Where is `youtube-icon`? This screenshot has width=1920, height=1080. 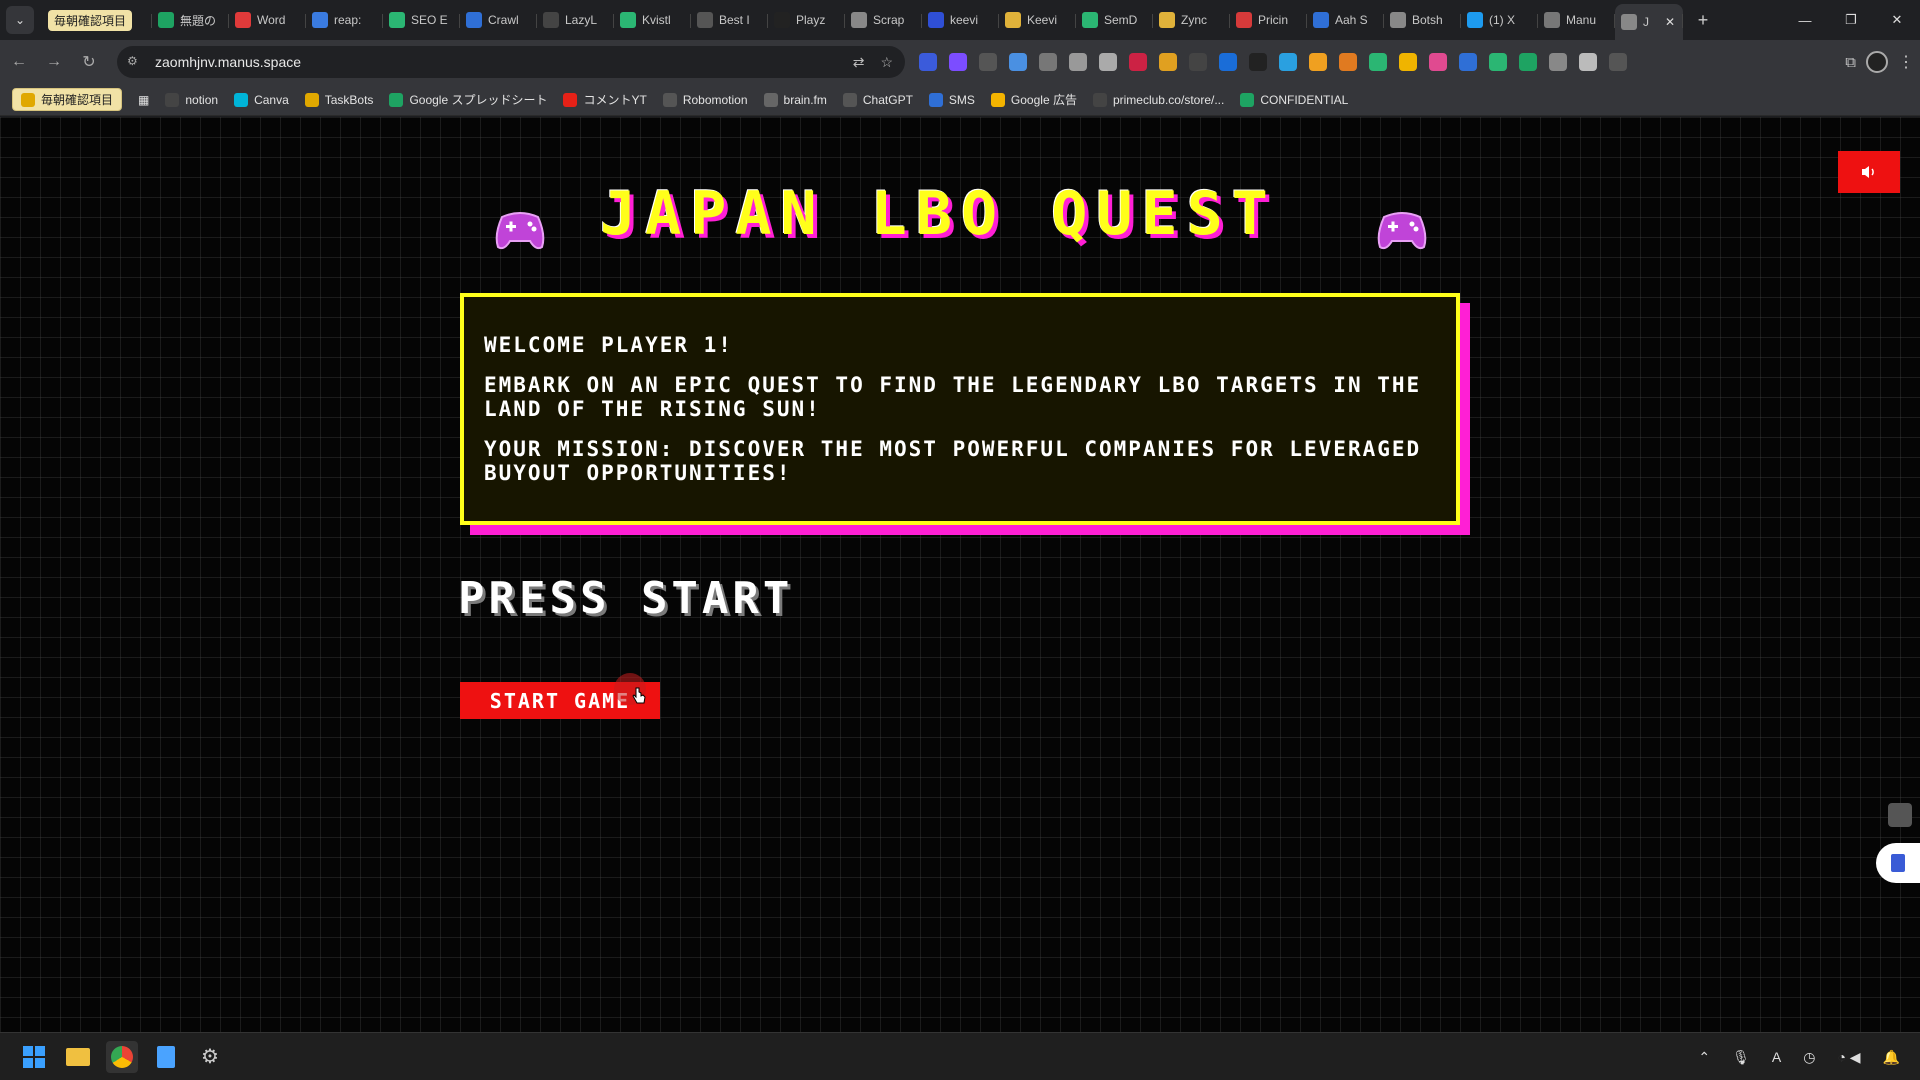 youtube-icon is located at coordinates (570, 99).